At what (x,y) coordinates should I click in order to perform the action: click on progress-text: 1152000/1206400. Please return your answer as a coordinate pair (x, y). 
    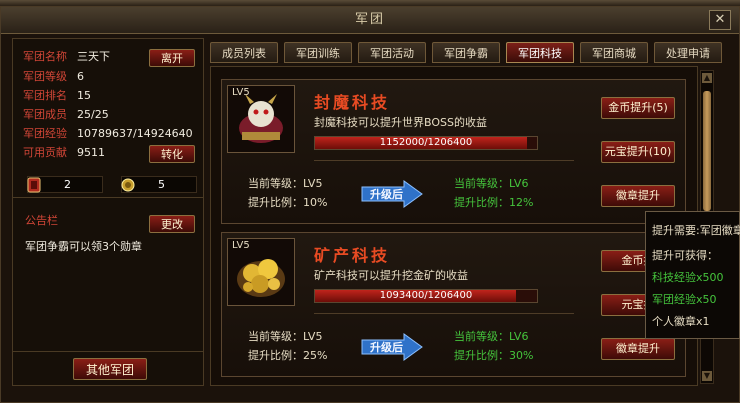
    Looking at the image, I should click on (426, 142).